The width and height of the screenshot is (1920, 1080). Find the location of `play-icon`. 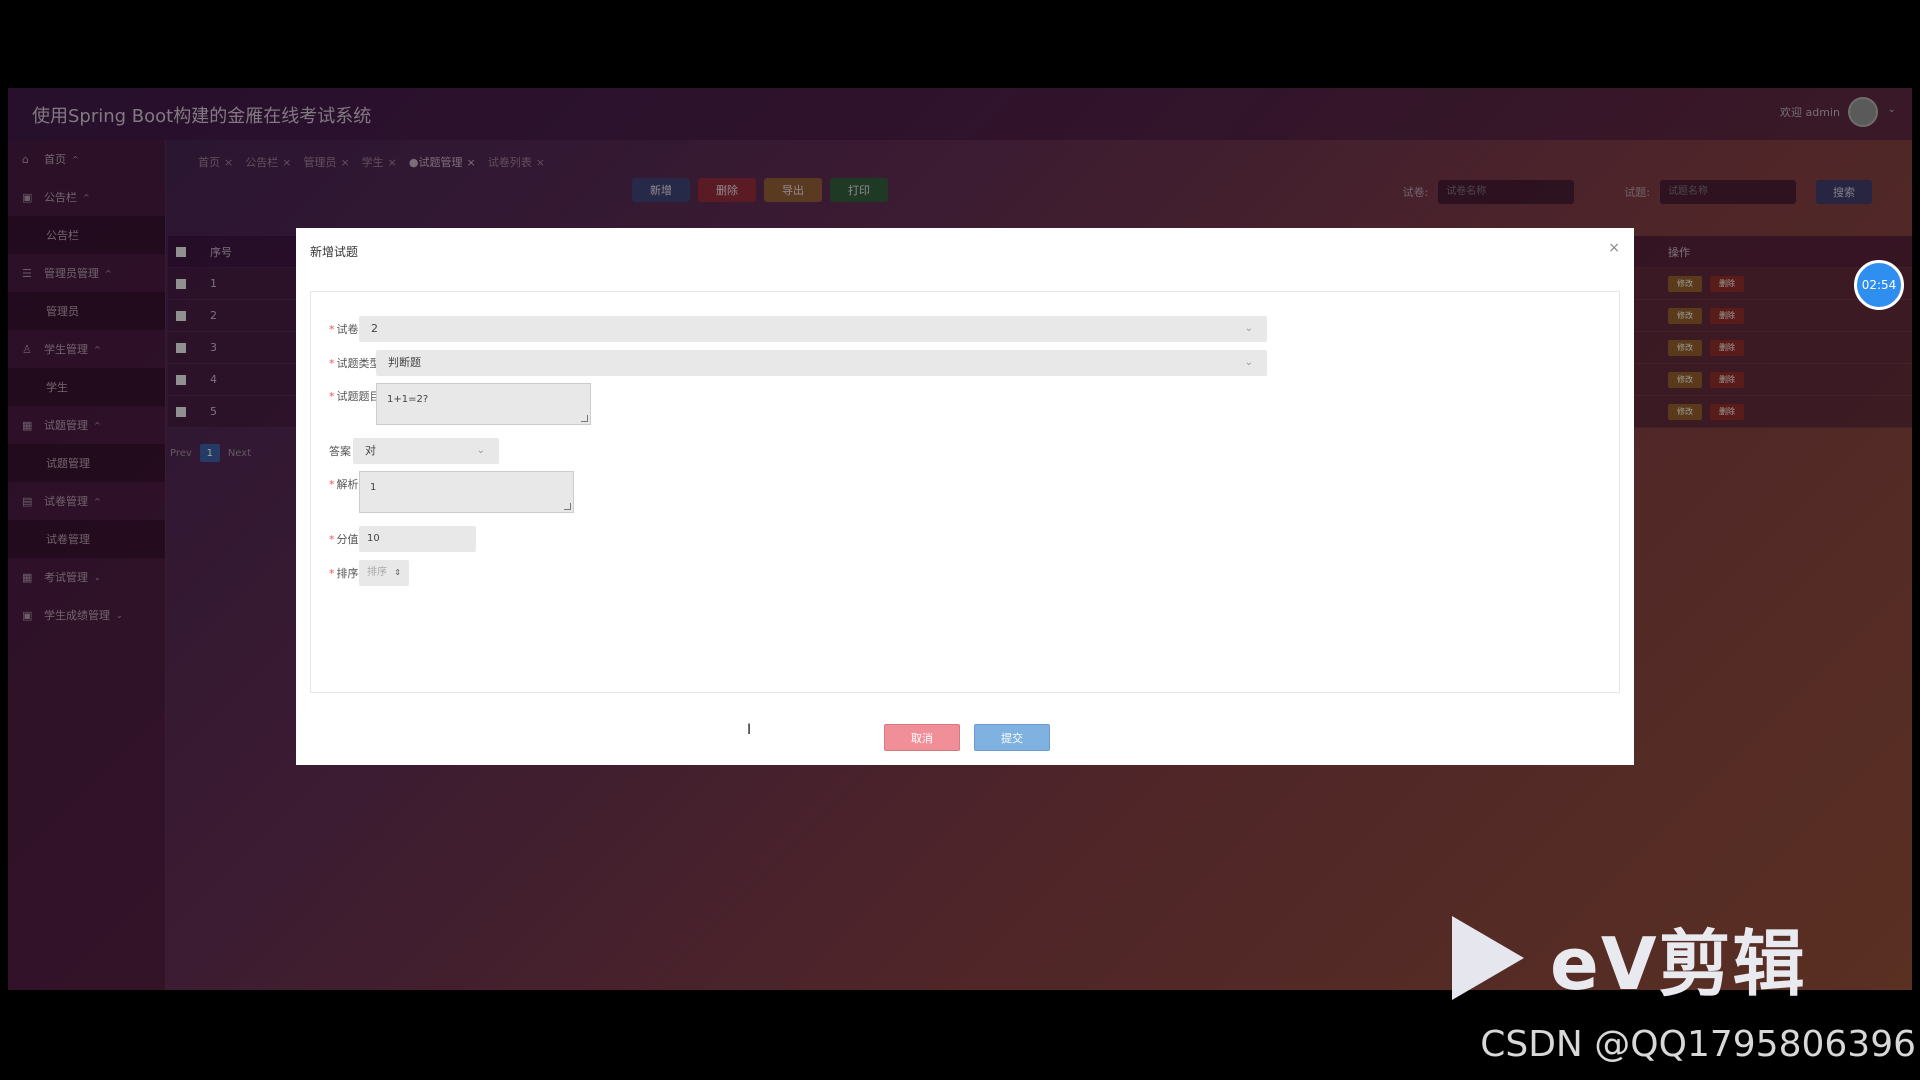

play-icon is located at coordinates (1488, 957).